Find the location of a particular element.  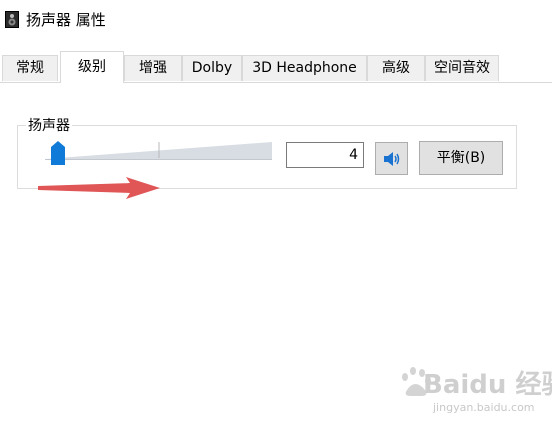

tab-dolby: Dolby is located at coordinates (212, 68).